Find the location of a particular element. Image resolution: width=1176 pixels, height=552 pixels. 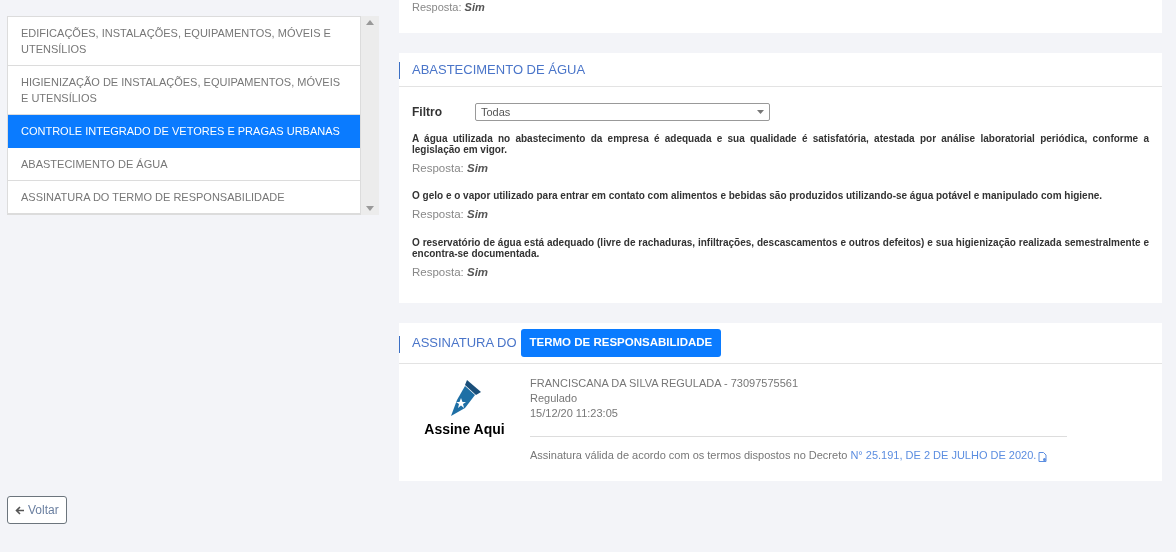

signer-name: FRANCISCANA DA SILVA REGULADA - 73097575561 is located at coordinates (664, 383).